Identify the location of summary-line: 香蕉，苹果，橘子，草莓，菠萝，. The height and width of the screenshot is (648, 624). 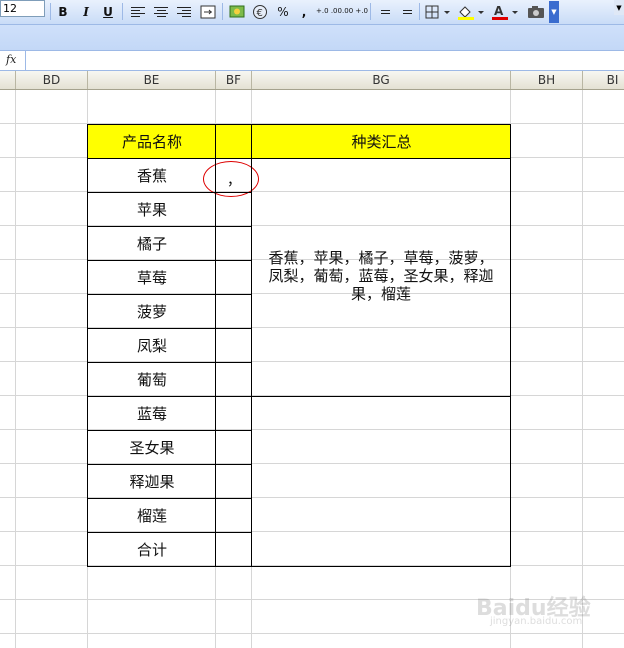
(381, 258).